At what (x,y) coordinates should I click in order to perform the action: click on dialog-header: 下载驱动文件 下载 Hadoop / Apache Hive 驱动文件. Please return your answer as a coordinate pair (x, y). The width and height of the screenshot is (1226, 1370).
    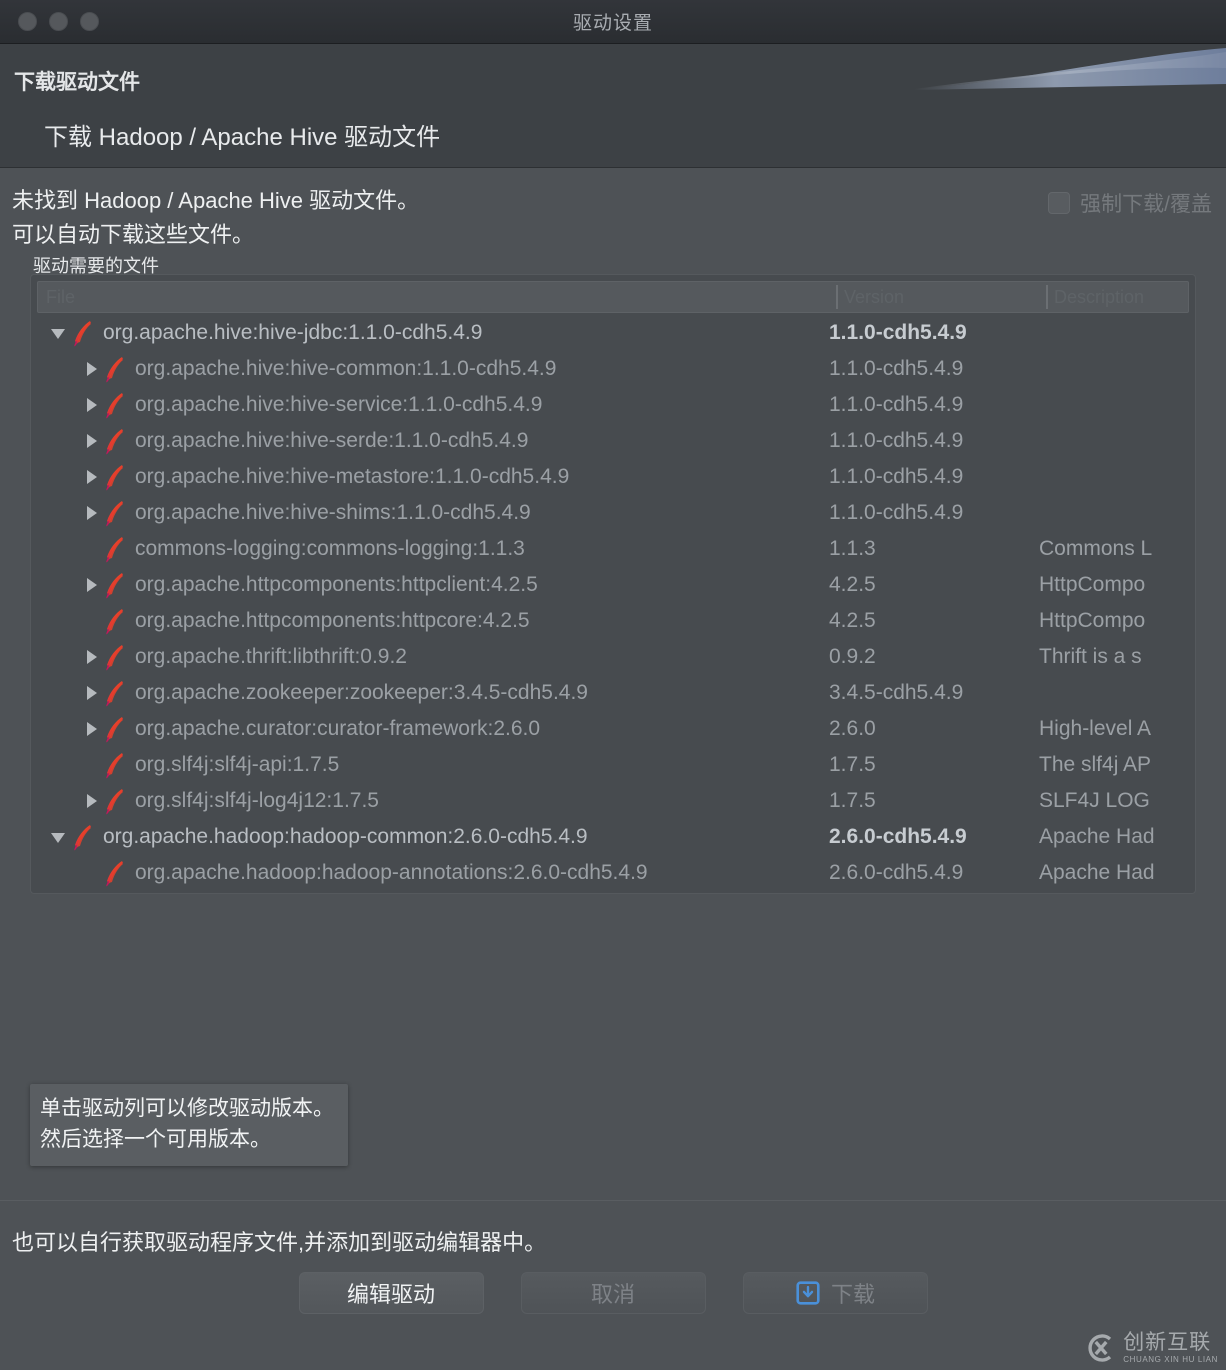
    Looking at the image, I should click on (613, 106).